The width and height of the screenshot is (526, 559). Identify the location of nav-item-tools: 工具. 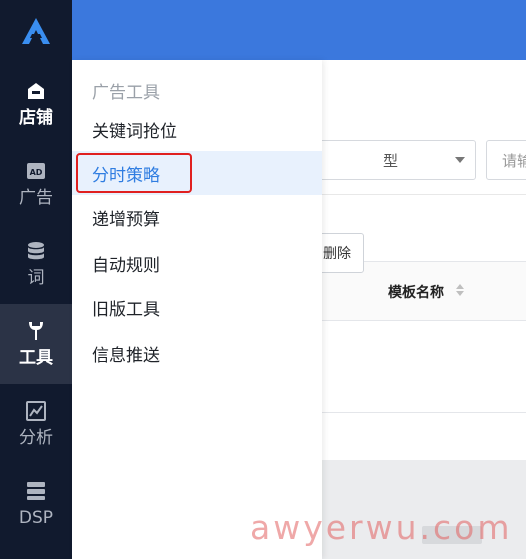
(36, 344).